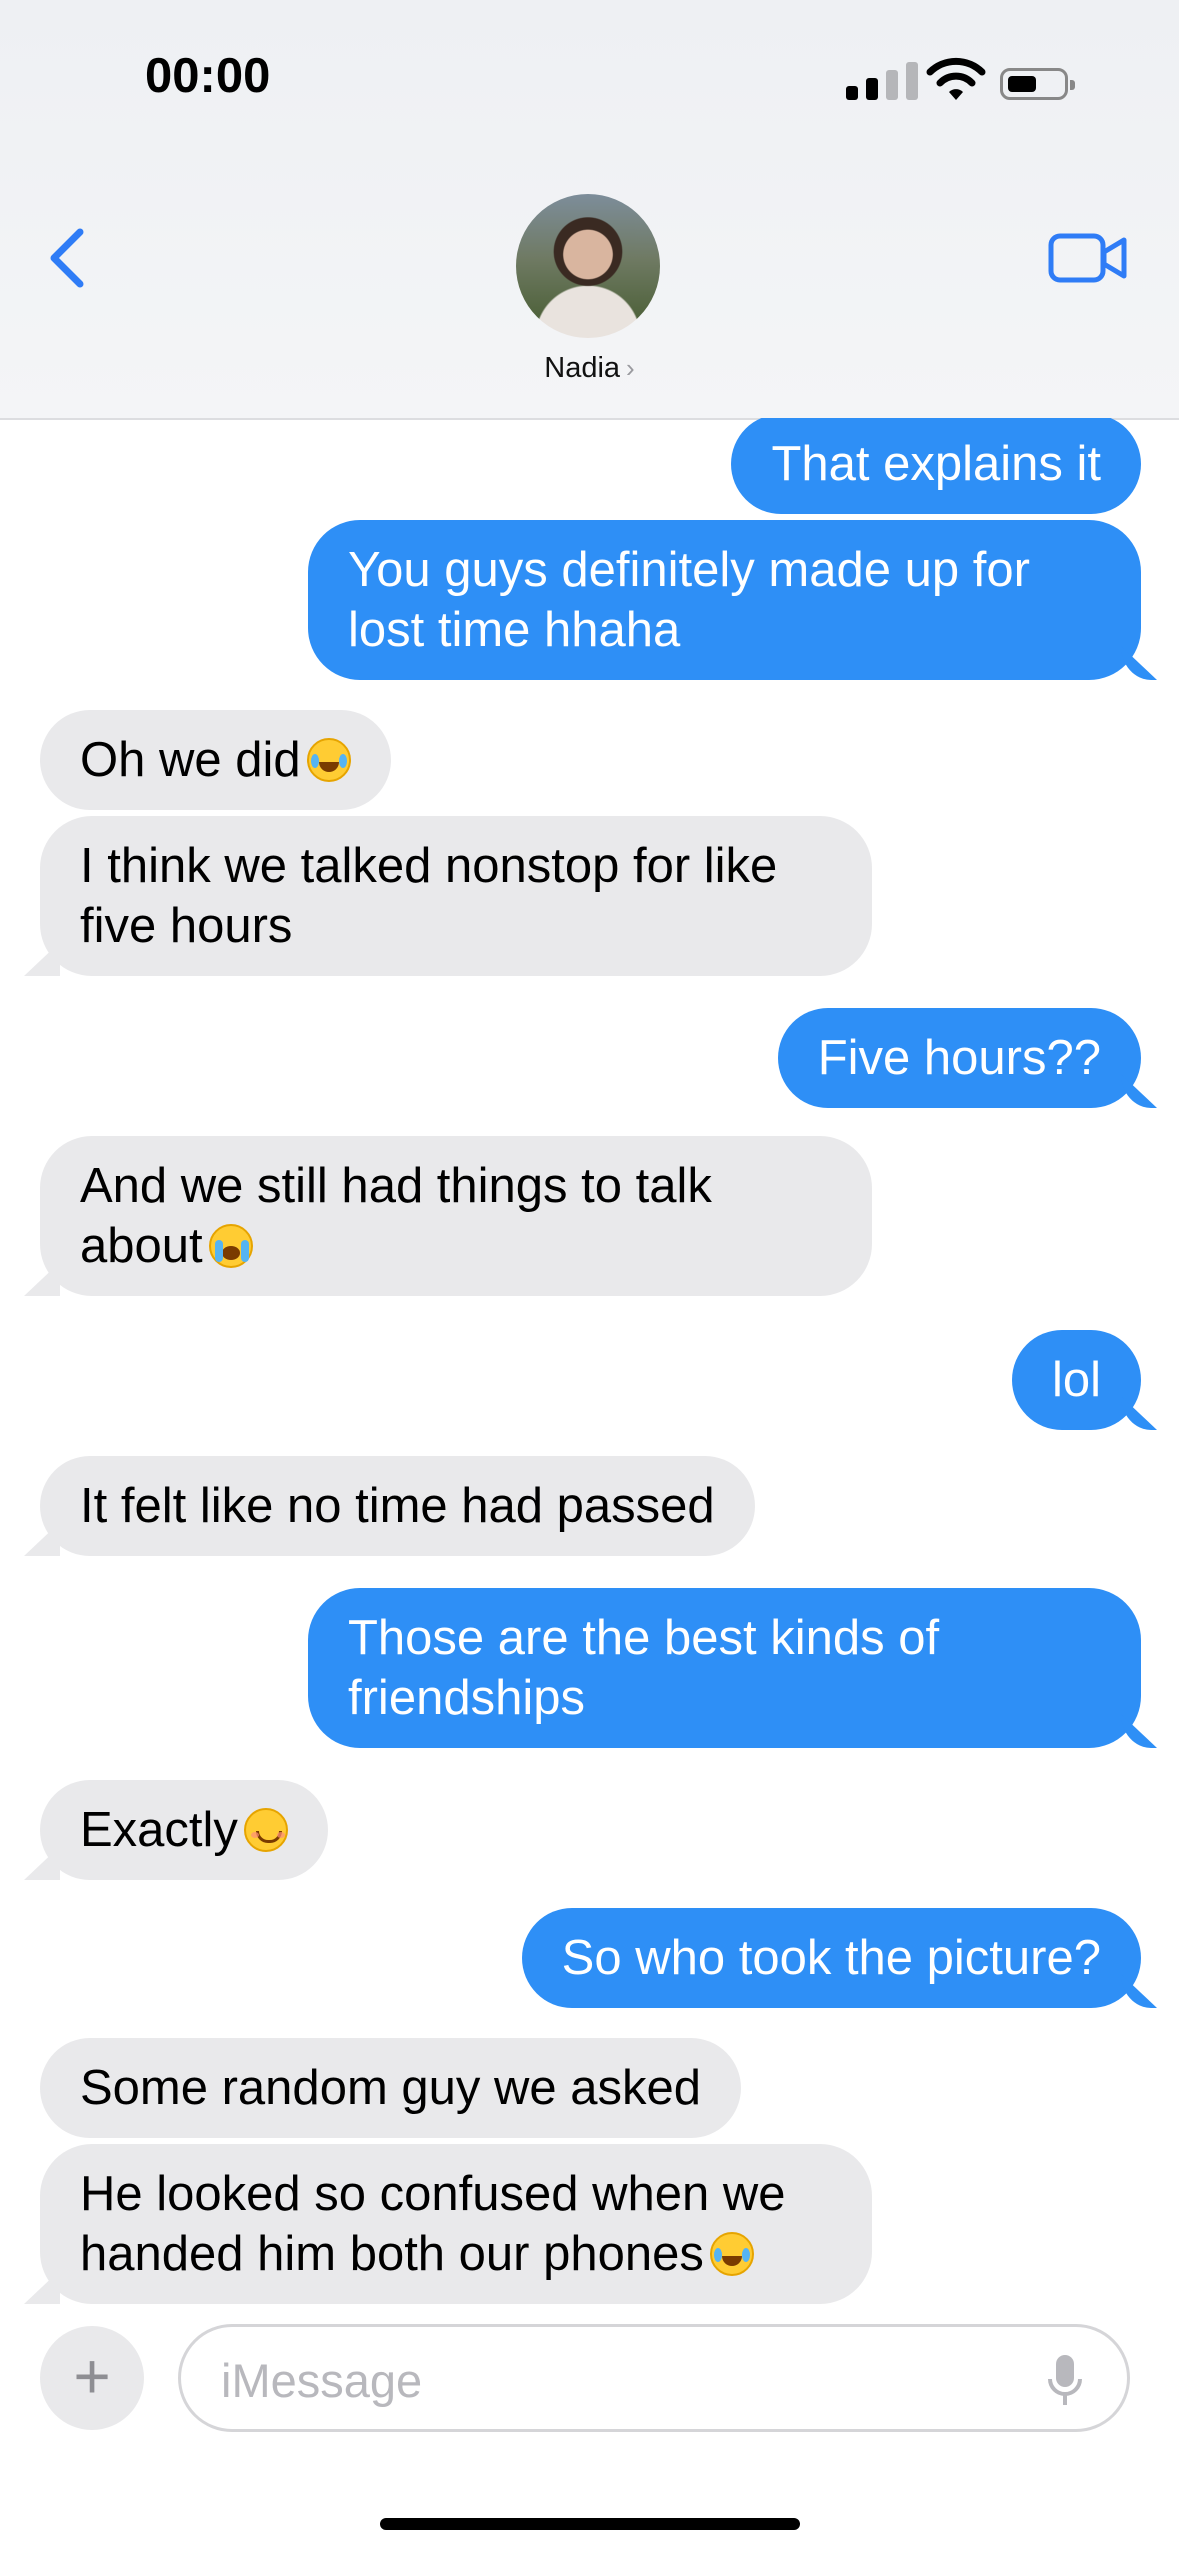  I want to click on contact-name: Nadia ›, so click(589, 368).